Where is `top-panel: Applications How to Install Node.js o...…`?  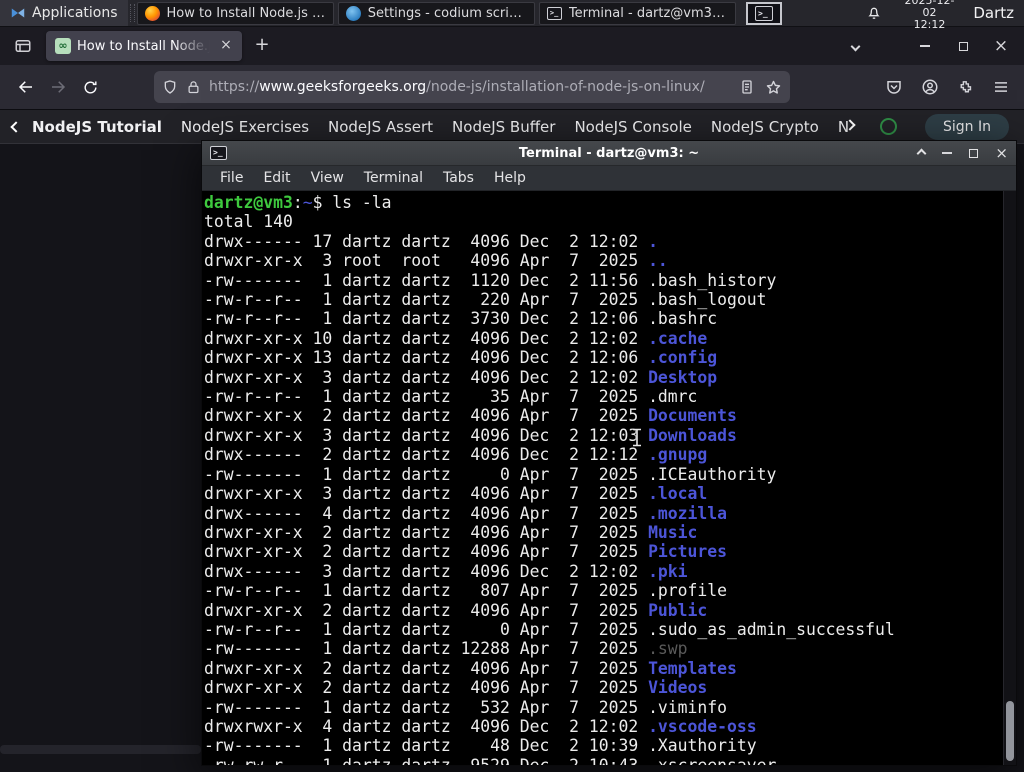
top-panel: Applications How to Install Node.js o...… is located at coordinates (512, 15).